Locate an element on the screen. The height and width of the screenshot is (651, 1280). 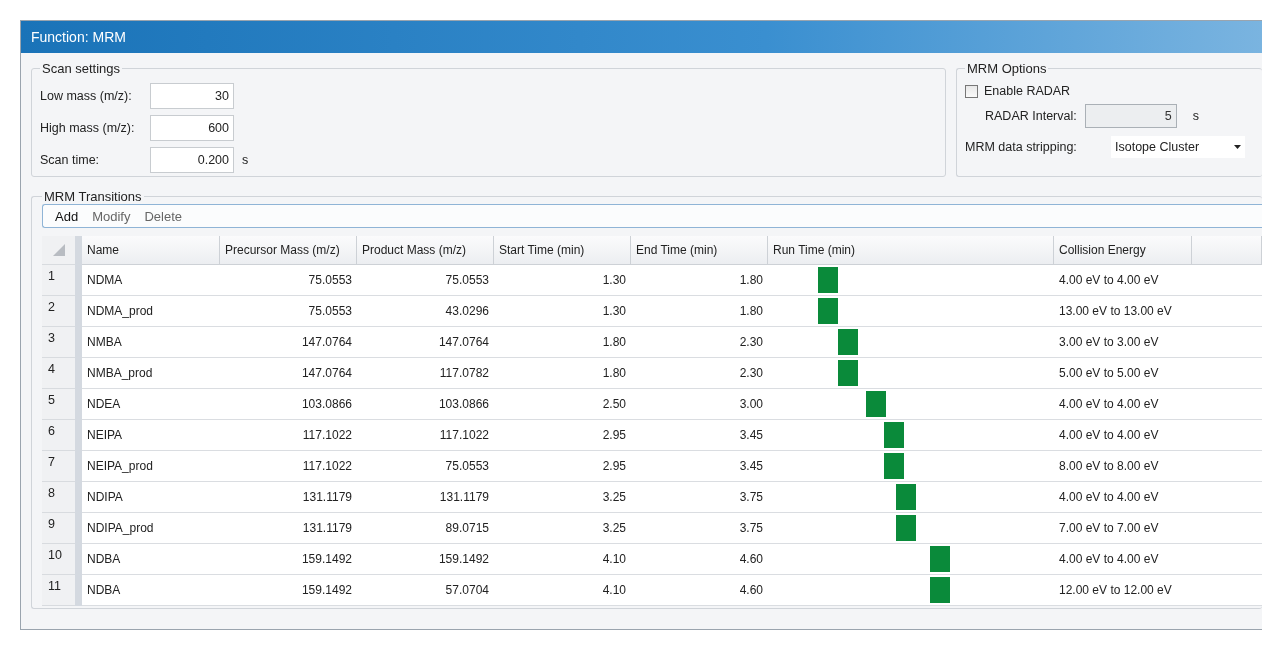
group-title: MRM Transitions is located at coordinates (93, 196).